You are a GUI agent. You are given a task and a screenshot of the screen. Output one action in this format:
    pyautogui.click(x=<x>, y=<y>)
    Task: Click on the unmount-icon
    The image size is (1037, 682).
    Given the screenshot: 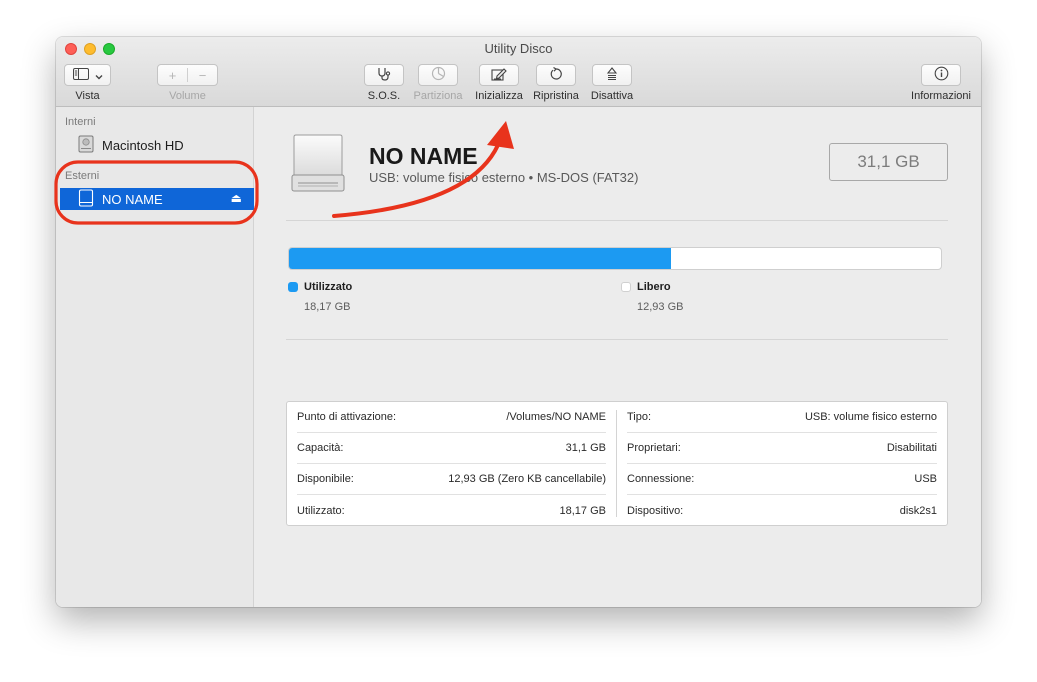 What is the action you would take?
    pyautogui.click(x=612, y=75)
    